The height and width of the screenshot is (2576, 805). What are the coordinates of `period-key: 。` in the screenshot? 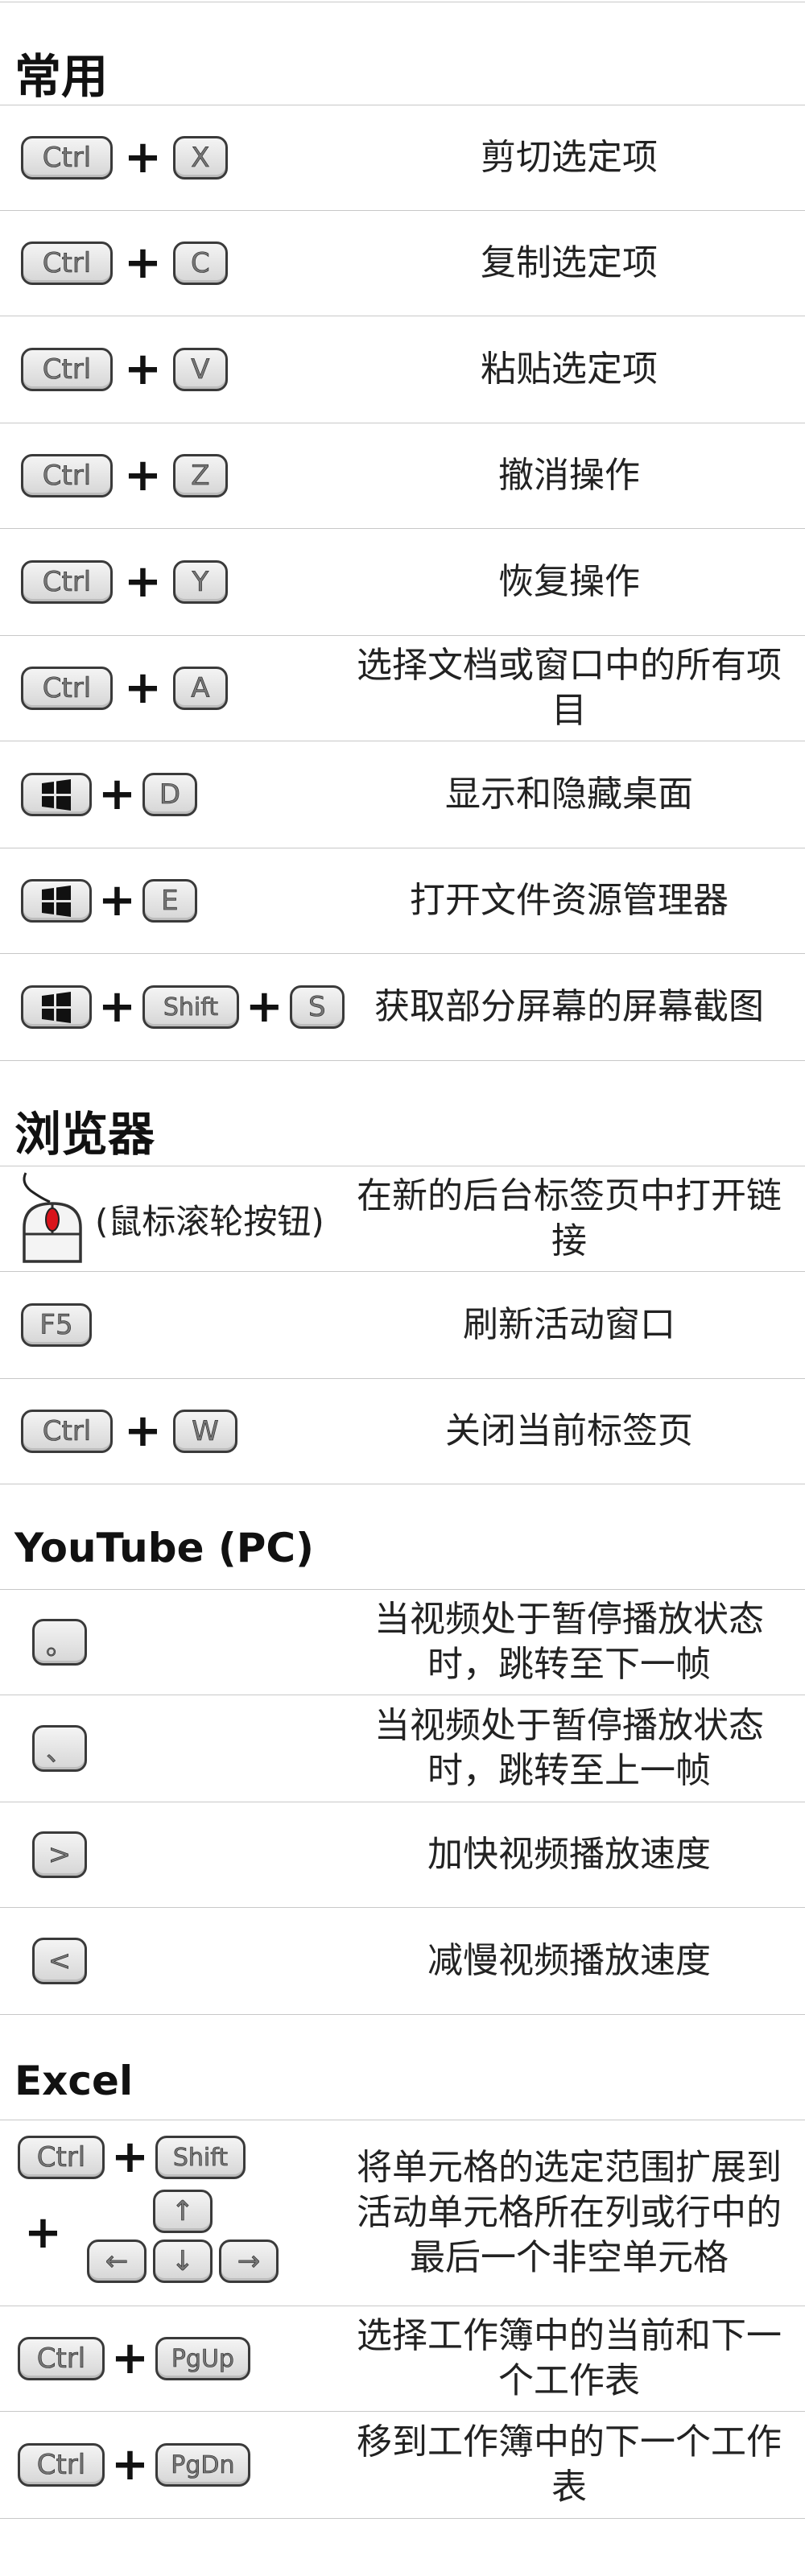 It's located at (59, 1642).